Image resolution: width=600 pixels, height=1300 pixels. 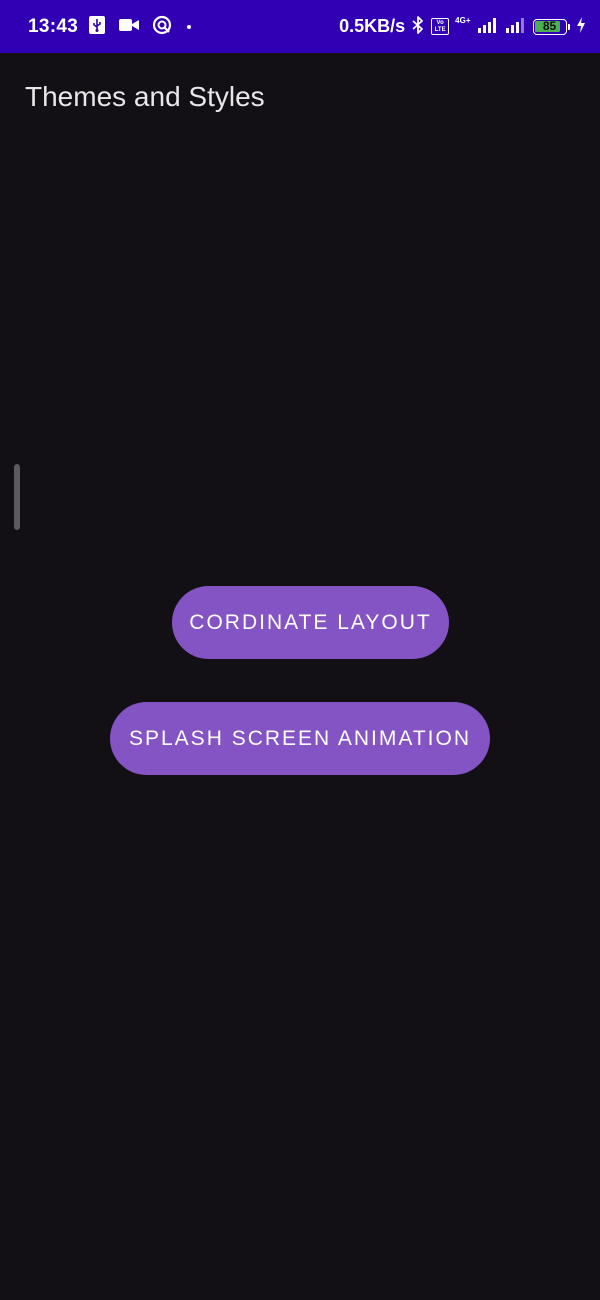 I want to click on usb-icon, so click(x=97, y=27).